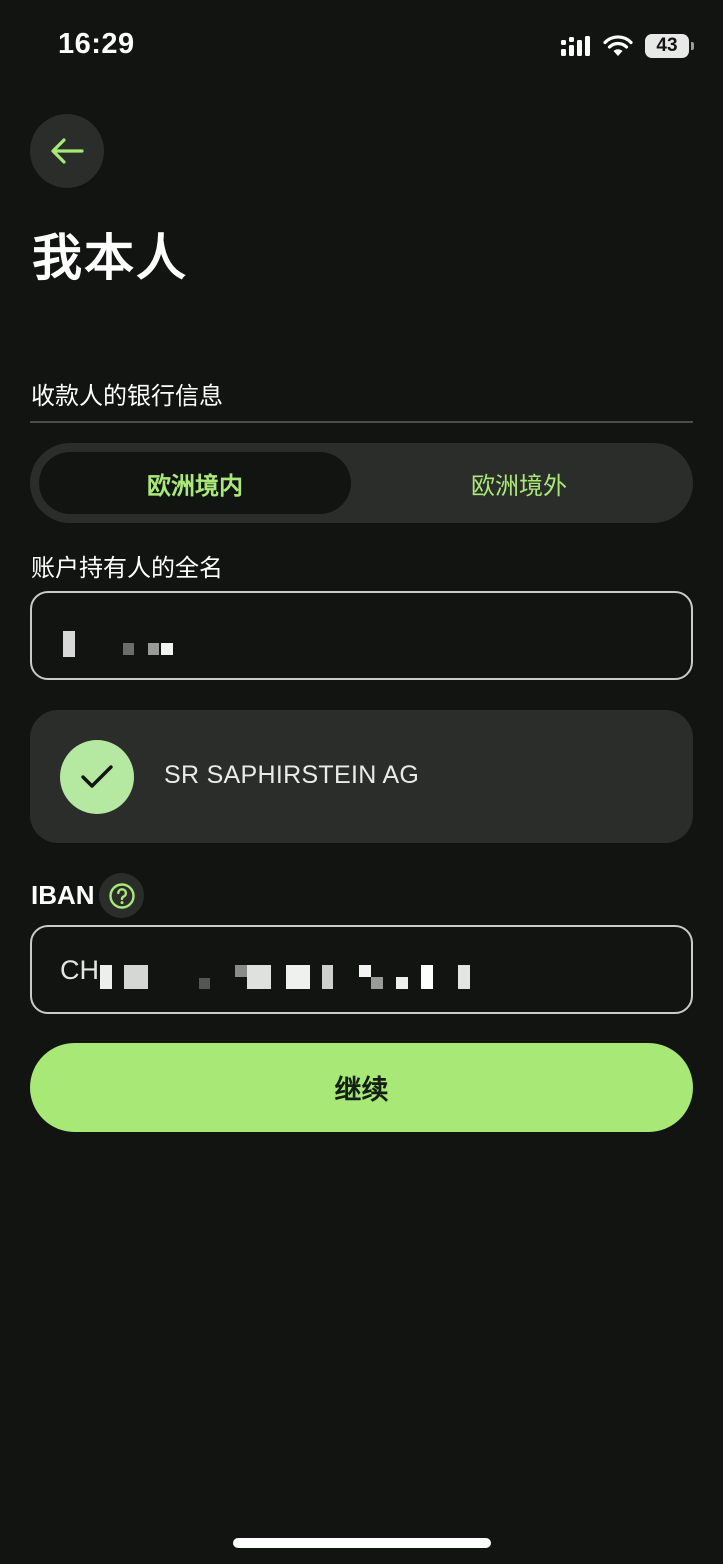 The height and width of the screenshot is (1564, 723). What do you see at coordinates (361, 422) in the screenshot?
I see `divider` at bounding box center [361, 422].